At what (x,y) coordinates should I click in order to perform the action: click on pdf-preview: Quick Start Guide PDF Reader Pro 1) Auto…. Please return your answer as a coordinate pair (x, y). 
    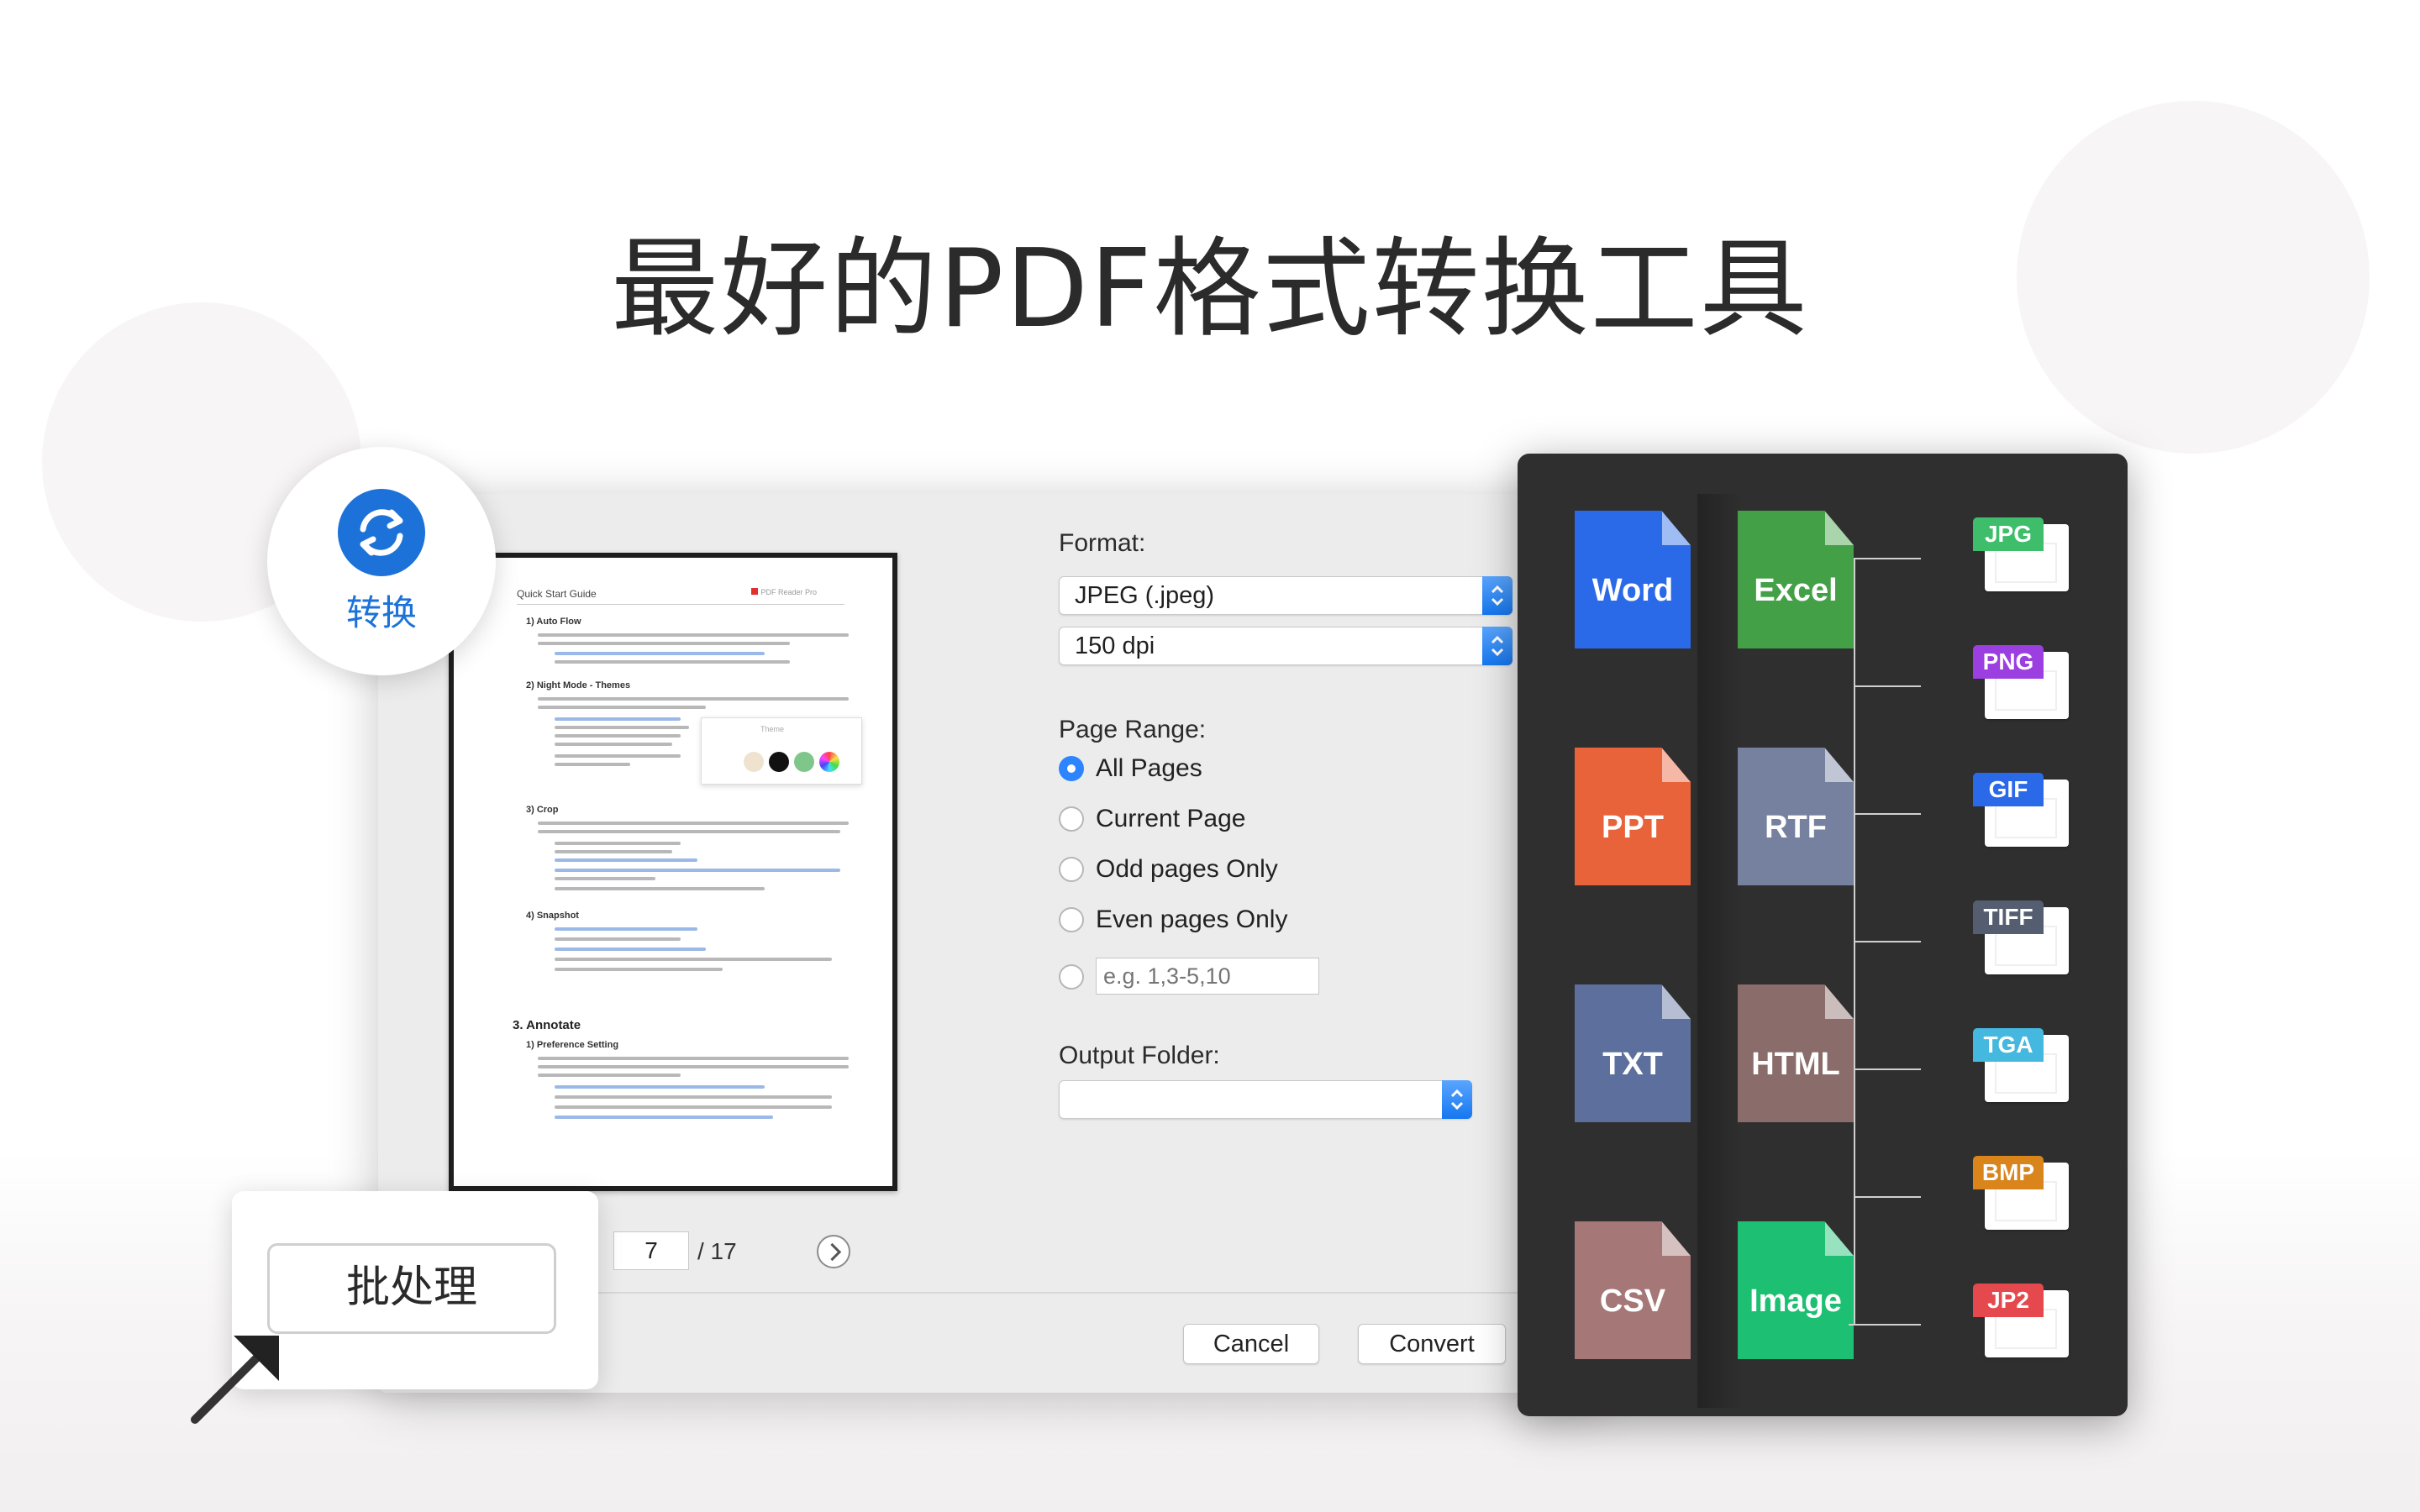
    Looking at the image, I should click on (673, 872).